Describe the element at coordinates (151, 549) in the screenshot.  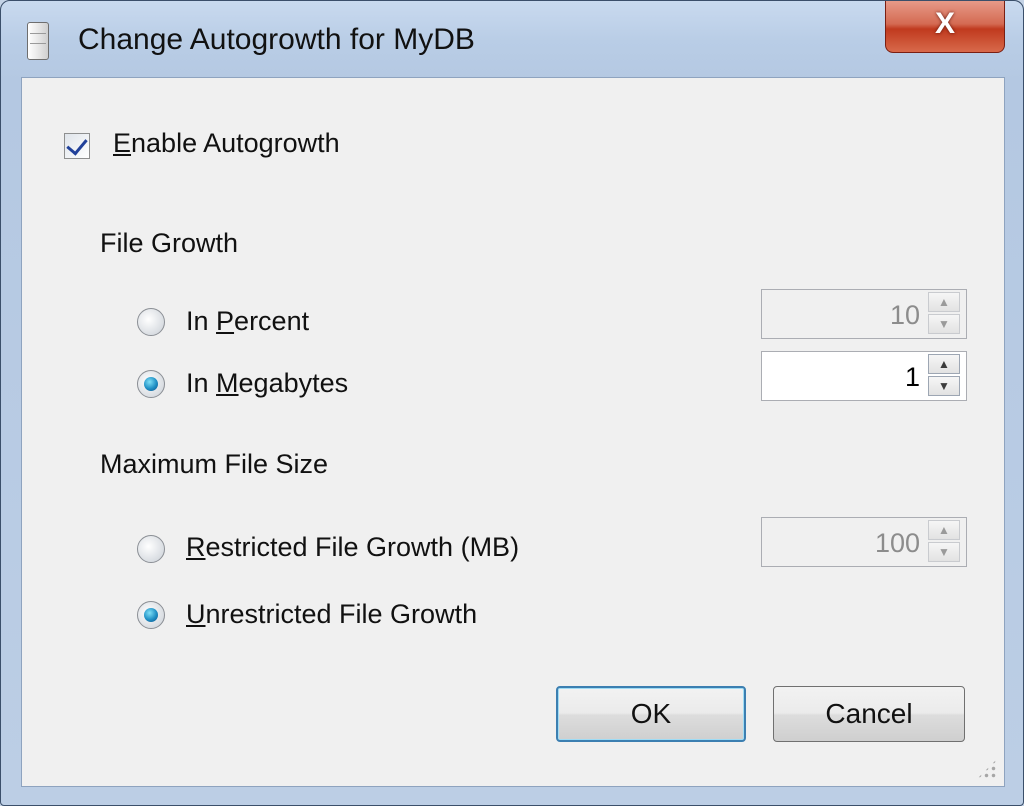
I see `restricted-growth-radio` at that location.